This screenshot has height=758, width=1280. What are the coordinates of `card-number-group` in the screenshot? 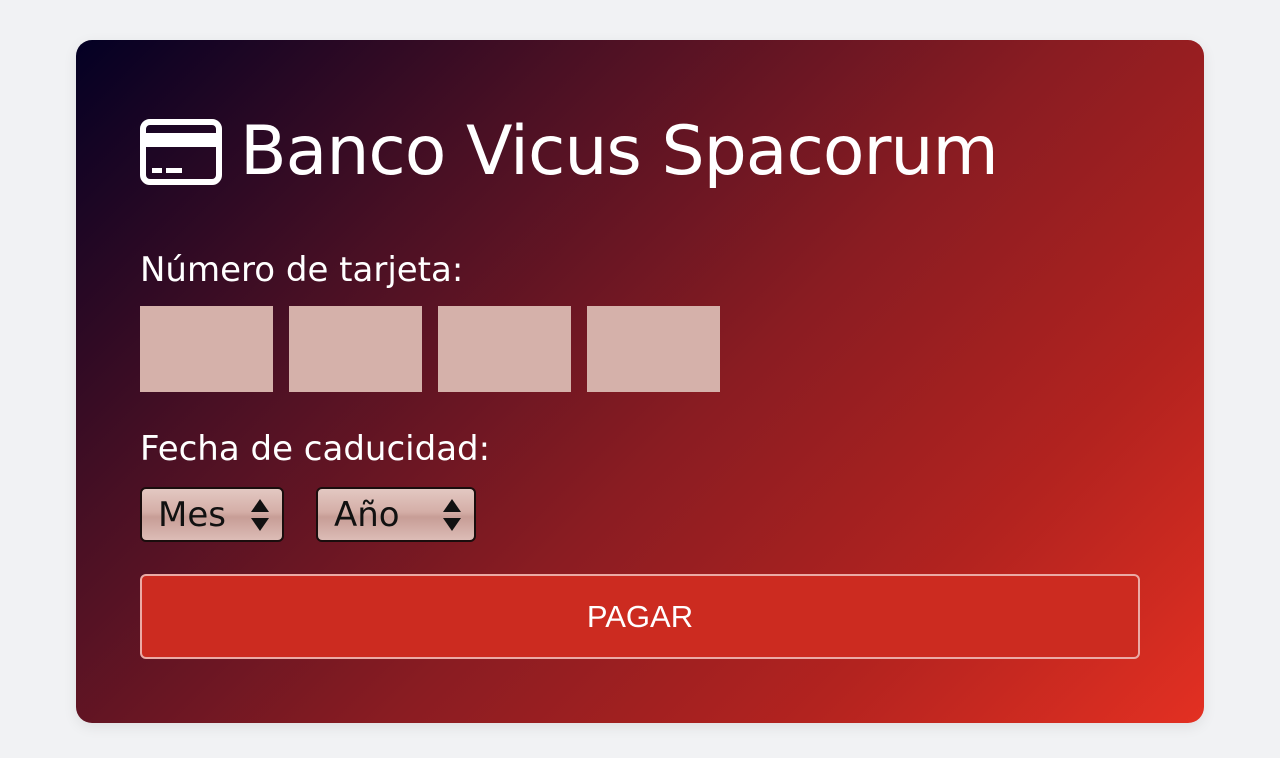 It's located at (430, 349).